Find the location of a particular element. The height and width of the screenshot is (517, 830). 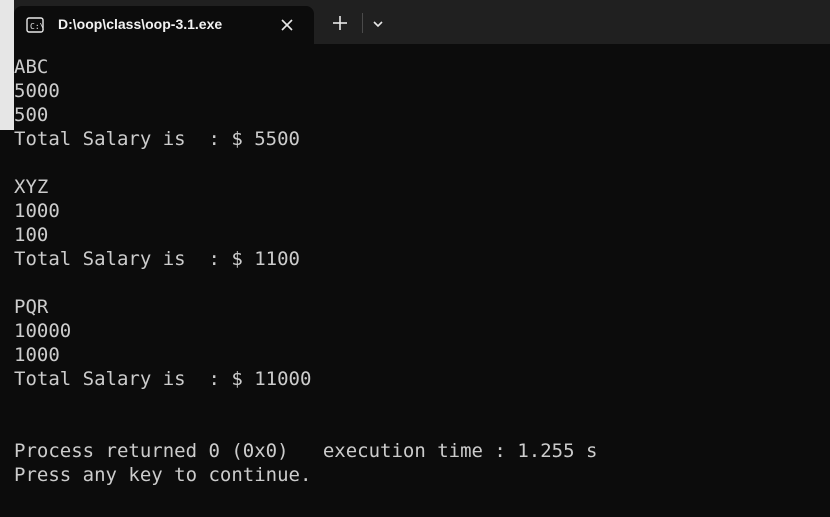

tab-divider is located at coordinates (362, 23).